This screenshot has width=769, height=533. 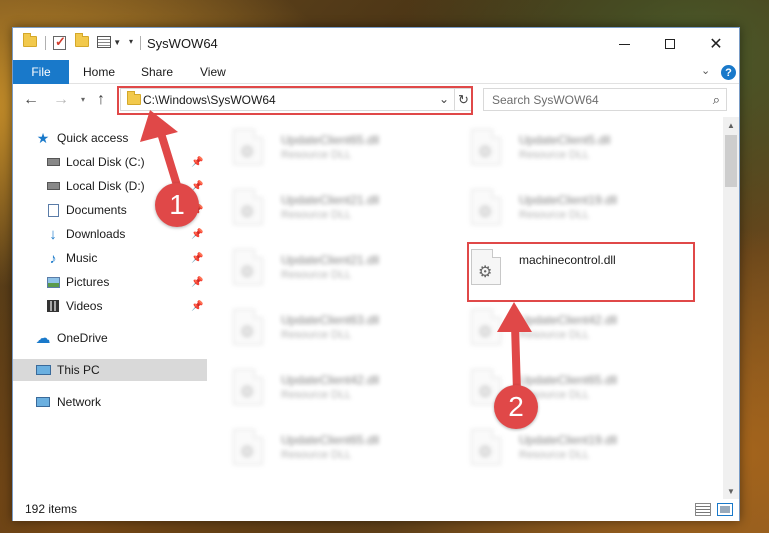 I want to click on sidebar-item-label: Music, so click(x=82, y=258).